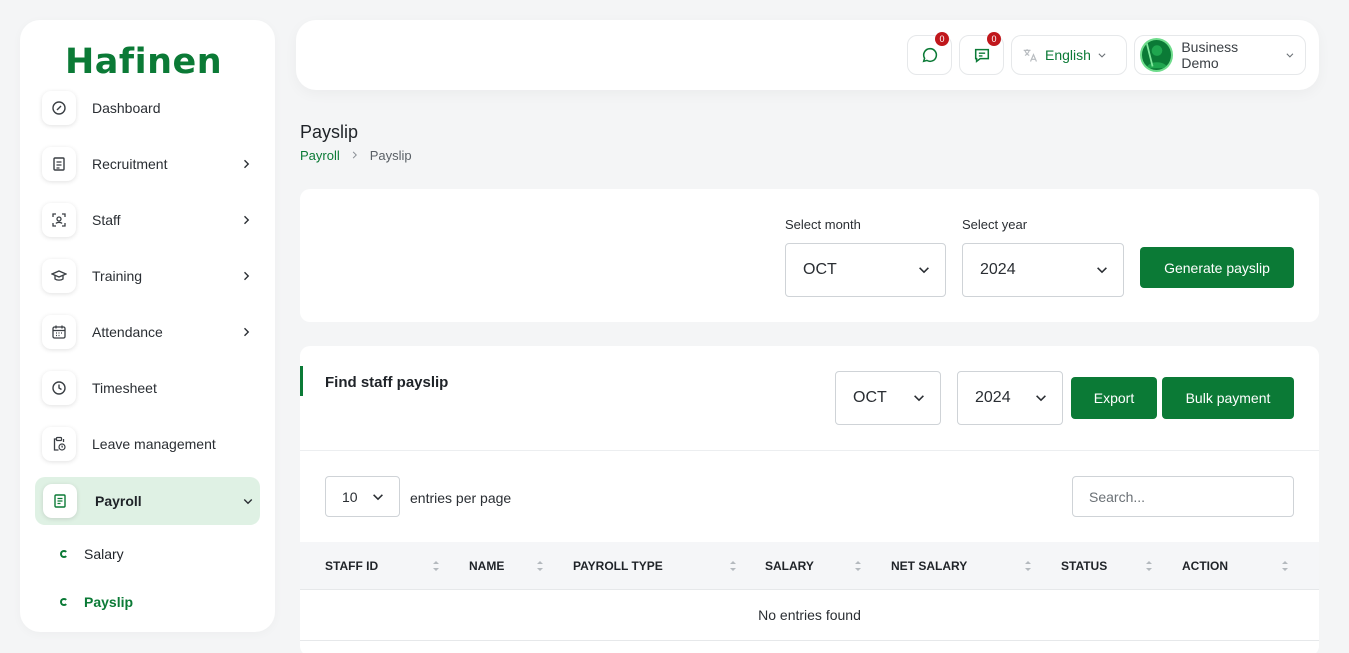  I want to click on sidebar-item-label: Dashboard, so click(126, 108).